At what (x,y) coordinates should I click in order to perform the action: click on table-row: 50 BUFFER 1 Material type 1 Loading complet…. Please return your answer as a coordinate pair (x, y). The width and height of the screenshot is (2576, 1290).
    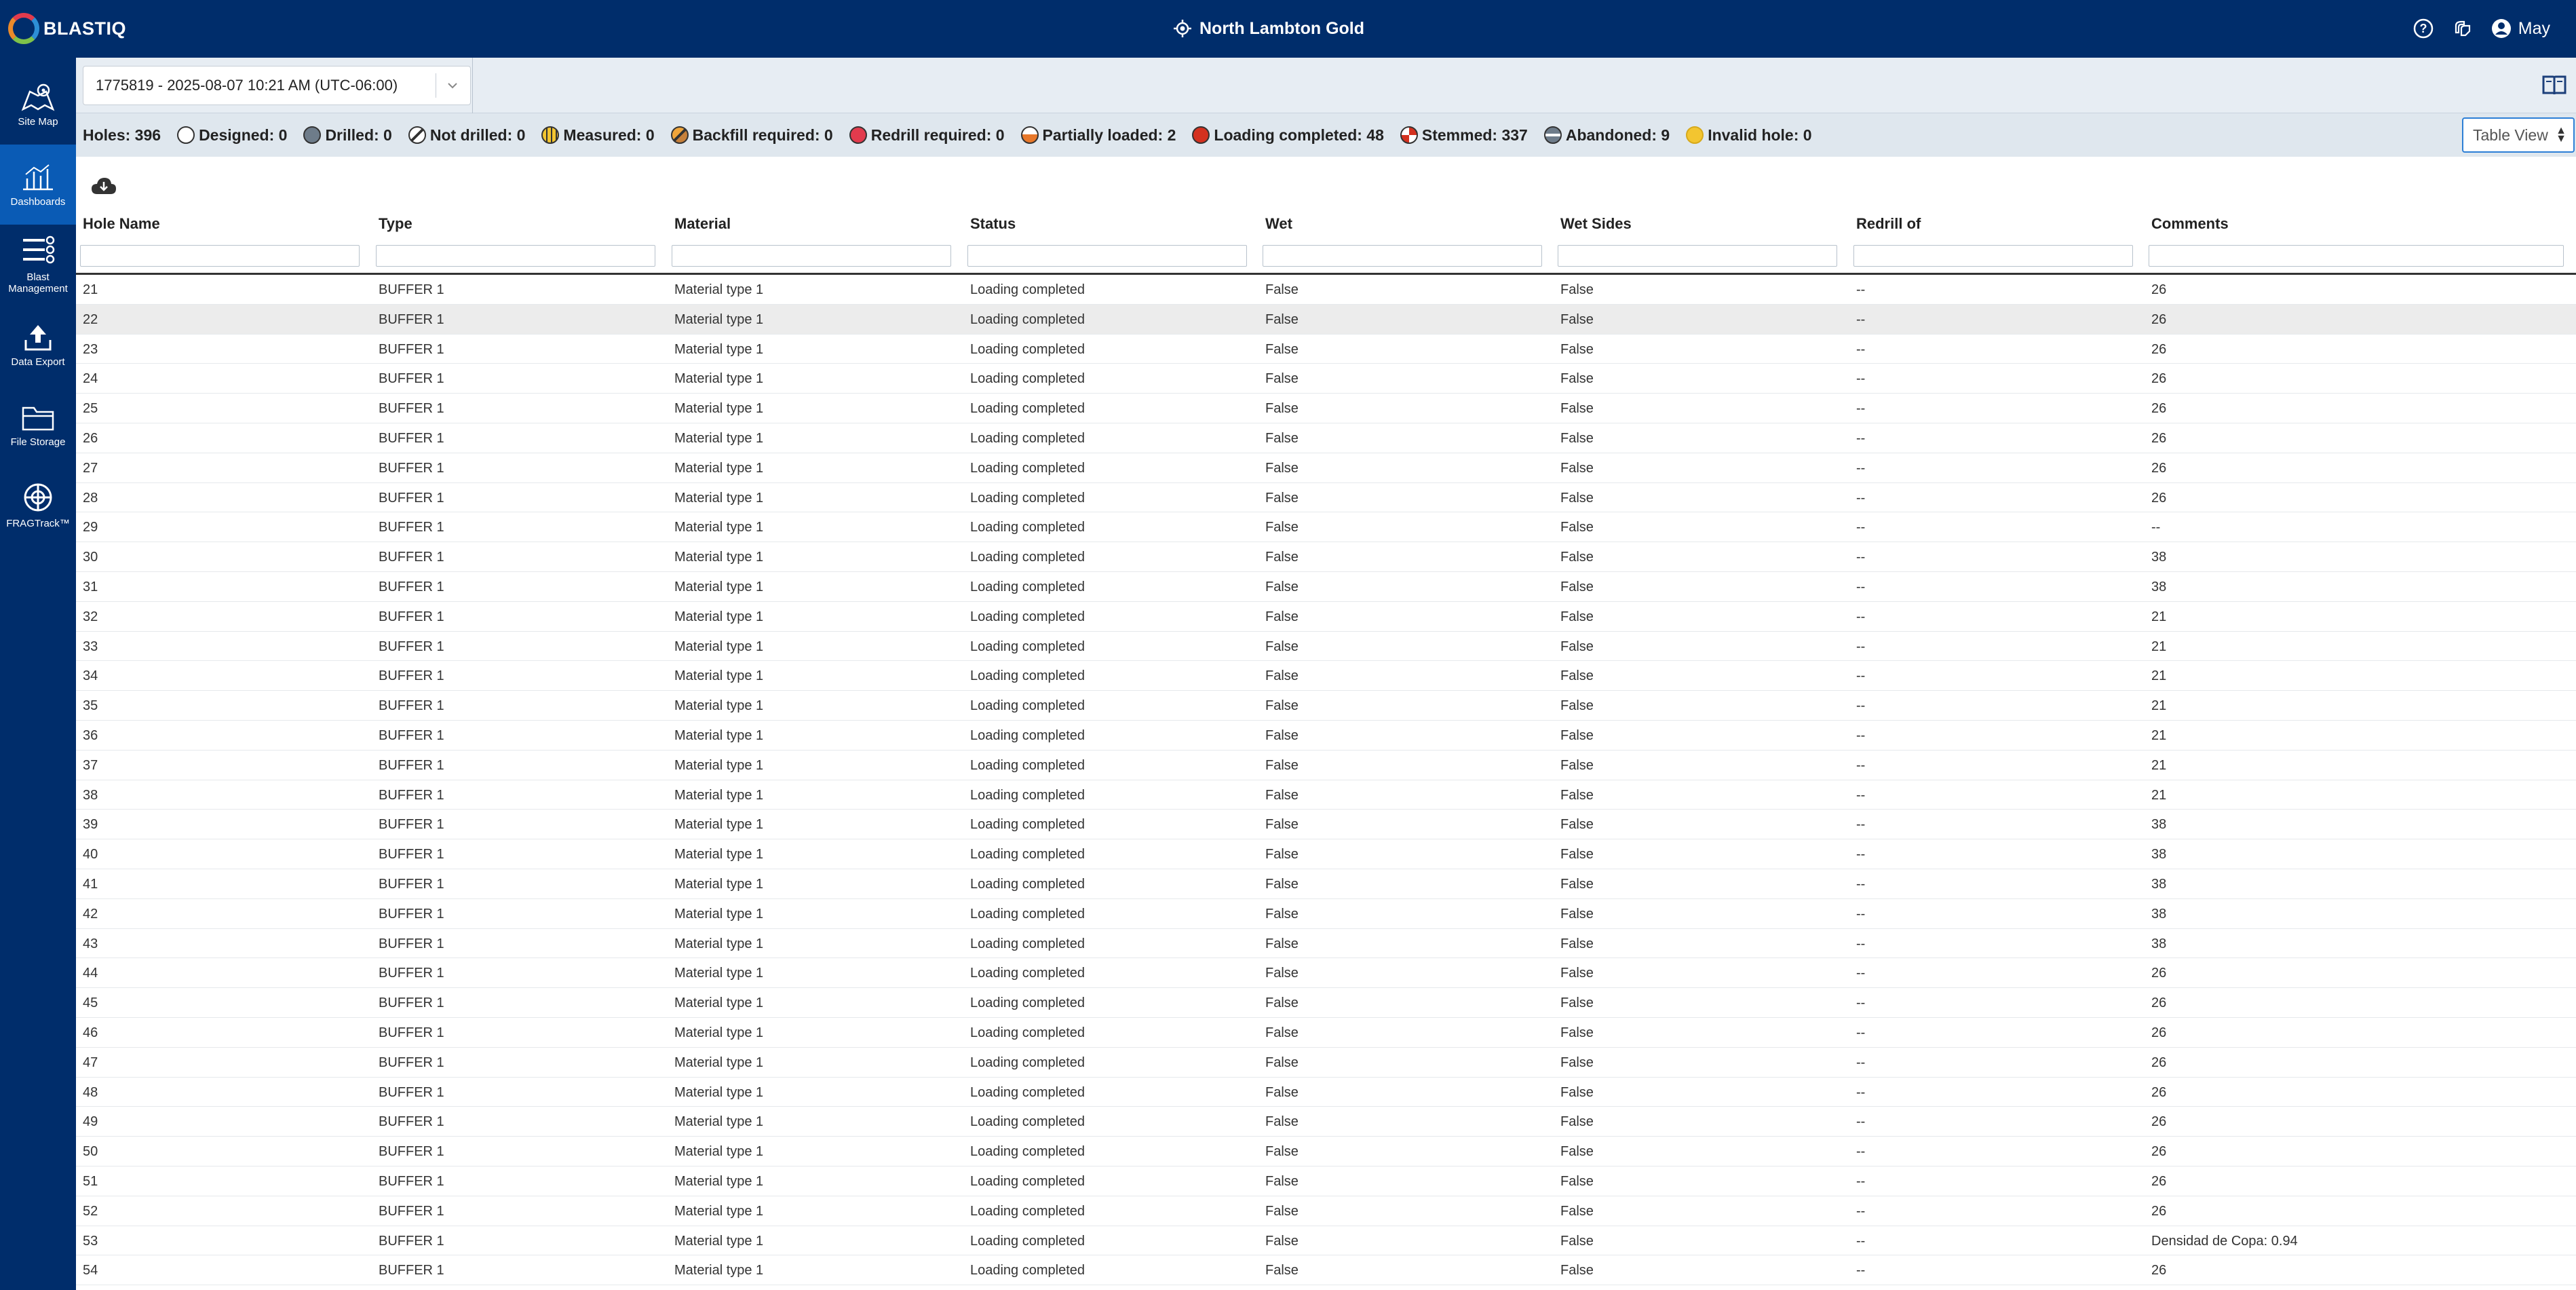
    Looking at the image, I should click on (1326, 1151).